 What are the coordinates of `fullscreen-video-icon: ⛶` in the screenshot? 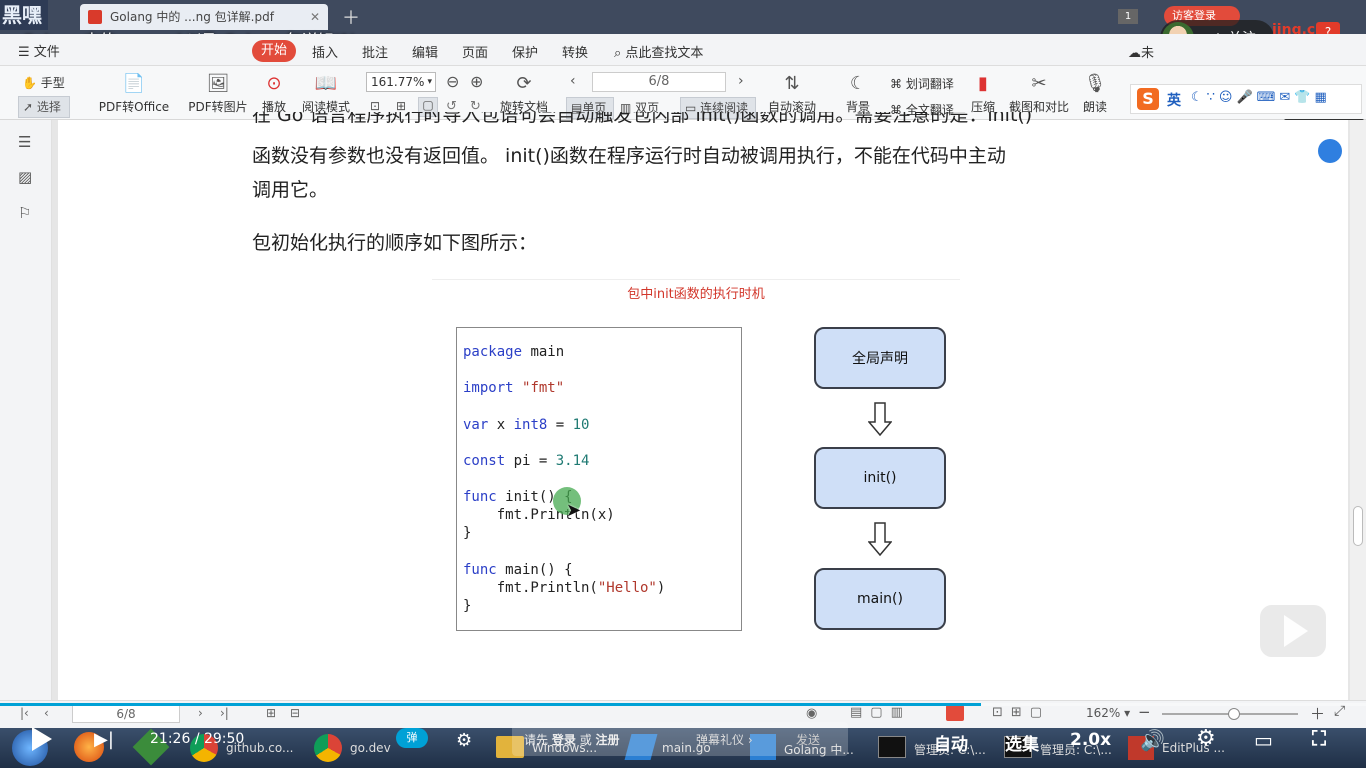 It's located at (1319, 738).